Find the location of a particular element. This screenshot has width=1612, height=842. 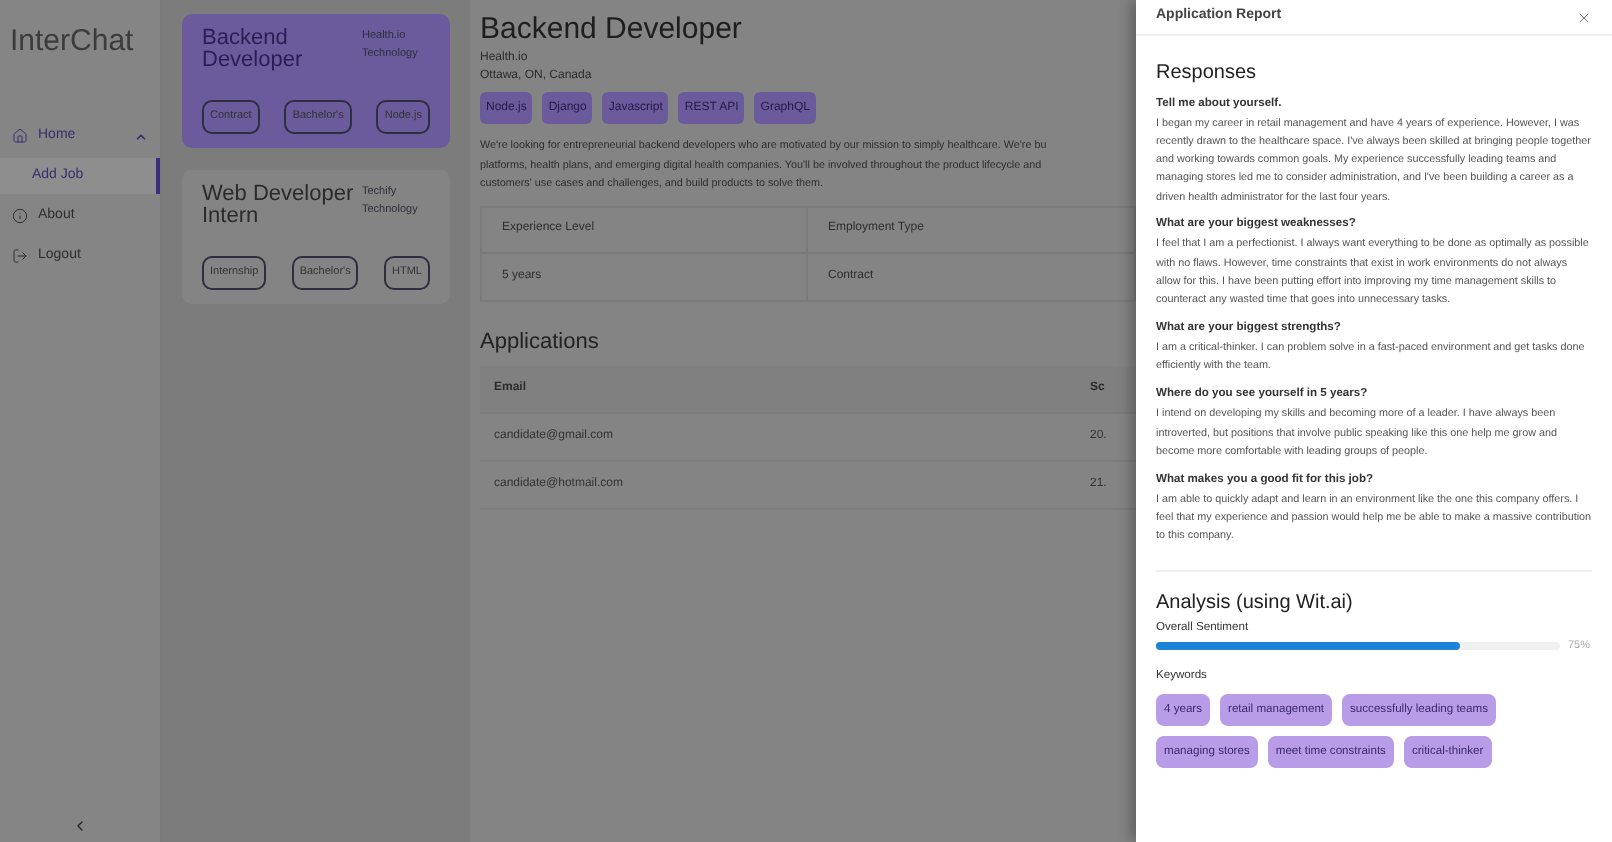

job-card-title: Backend Developer is located at coordinates (253, 49).